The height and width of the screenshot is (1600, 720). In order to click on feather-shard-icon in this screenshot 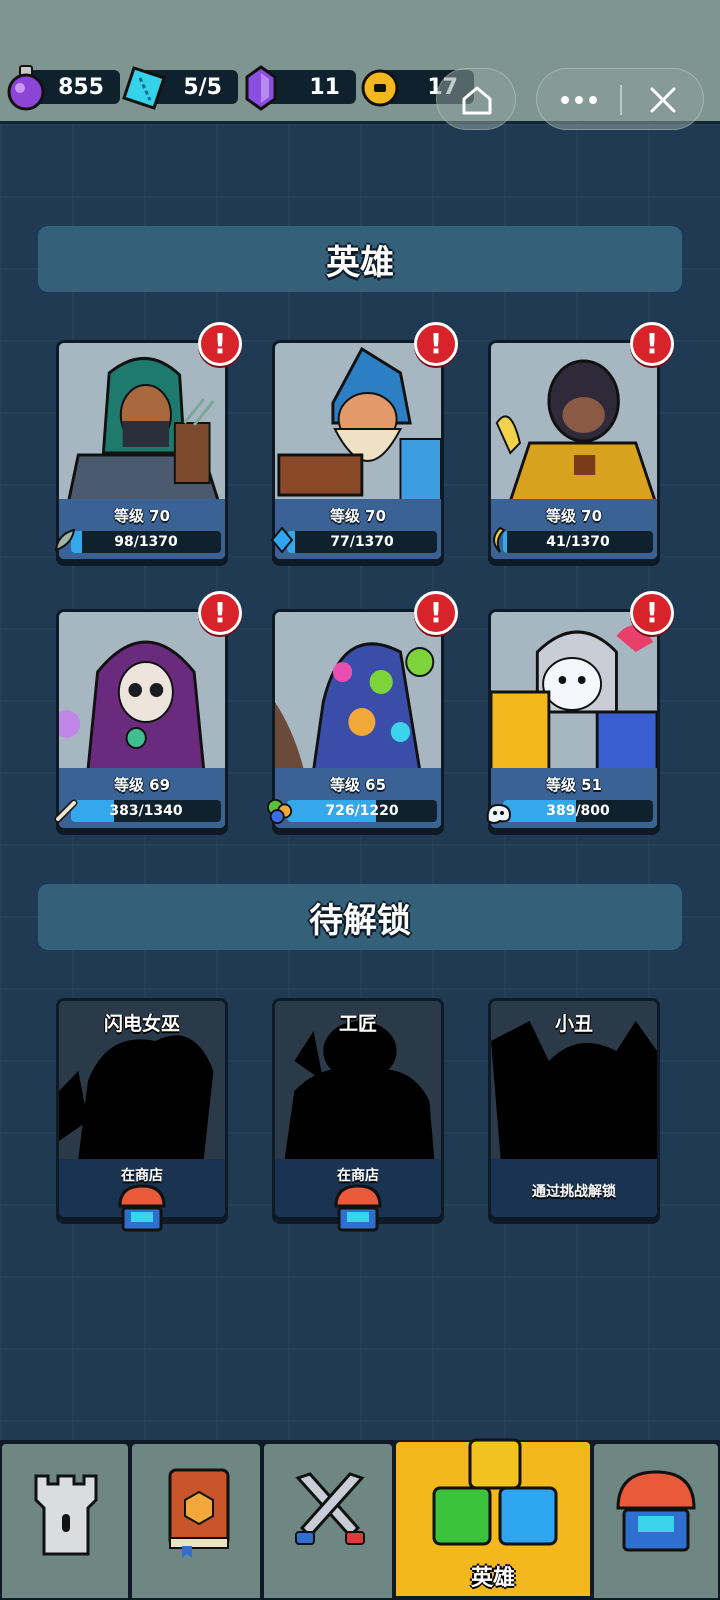, I will do `click(65, 540)`.